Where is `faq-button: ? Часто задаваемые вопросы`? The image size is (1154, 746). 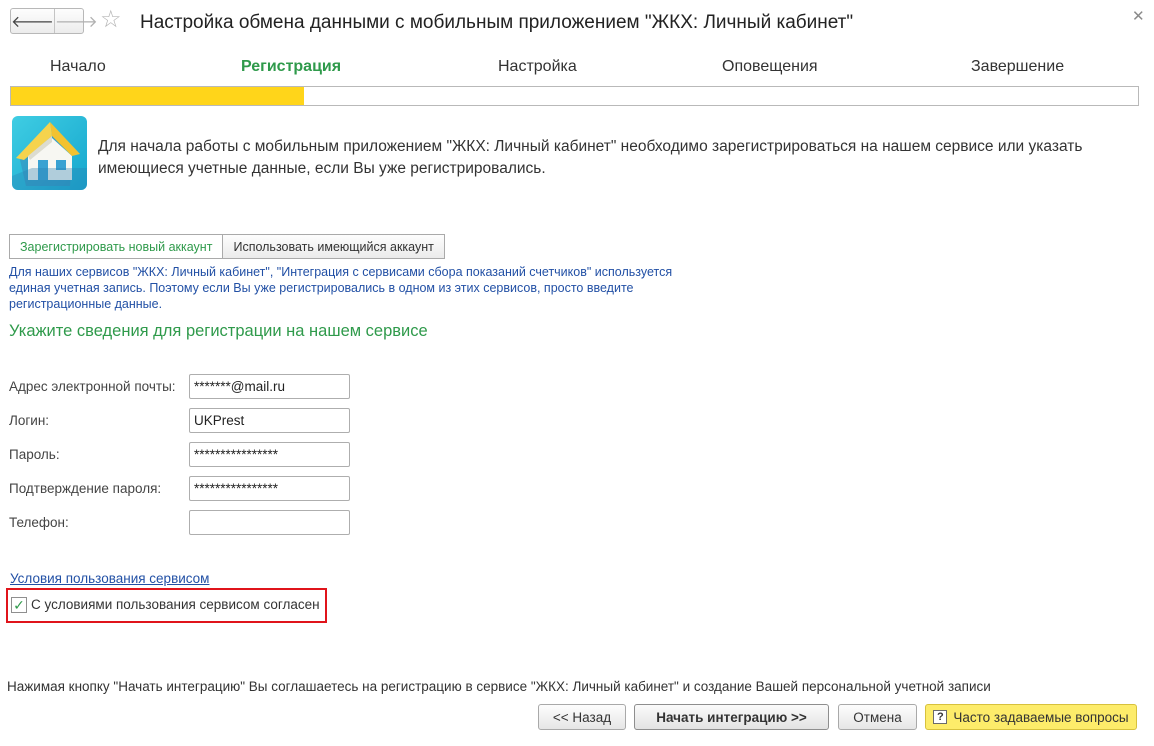
faq-button: ? Часто задаваемые вопросы is located at coordinates (1031, 717).